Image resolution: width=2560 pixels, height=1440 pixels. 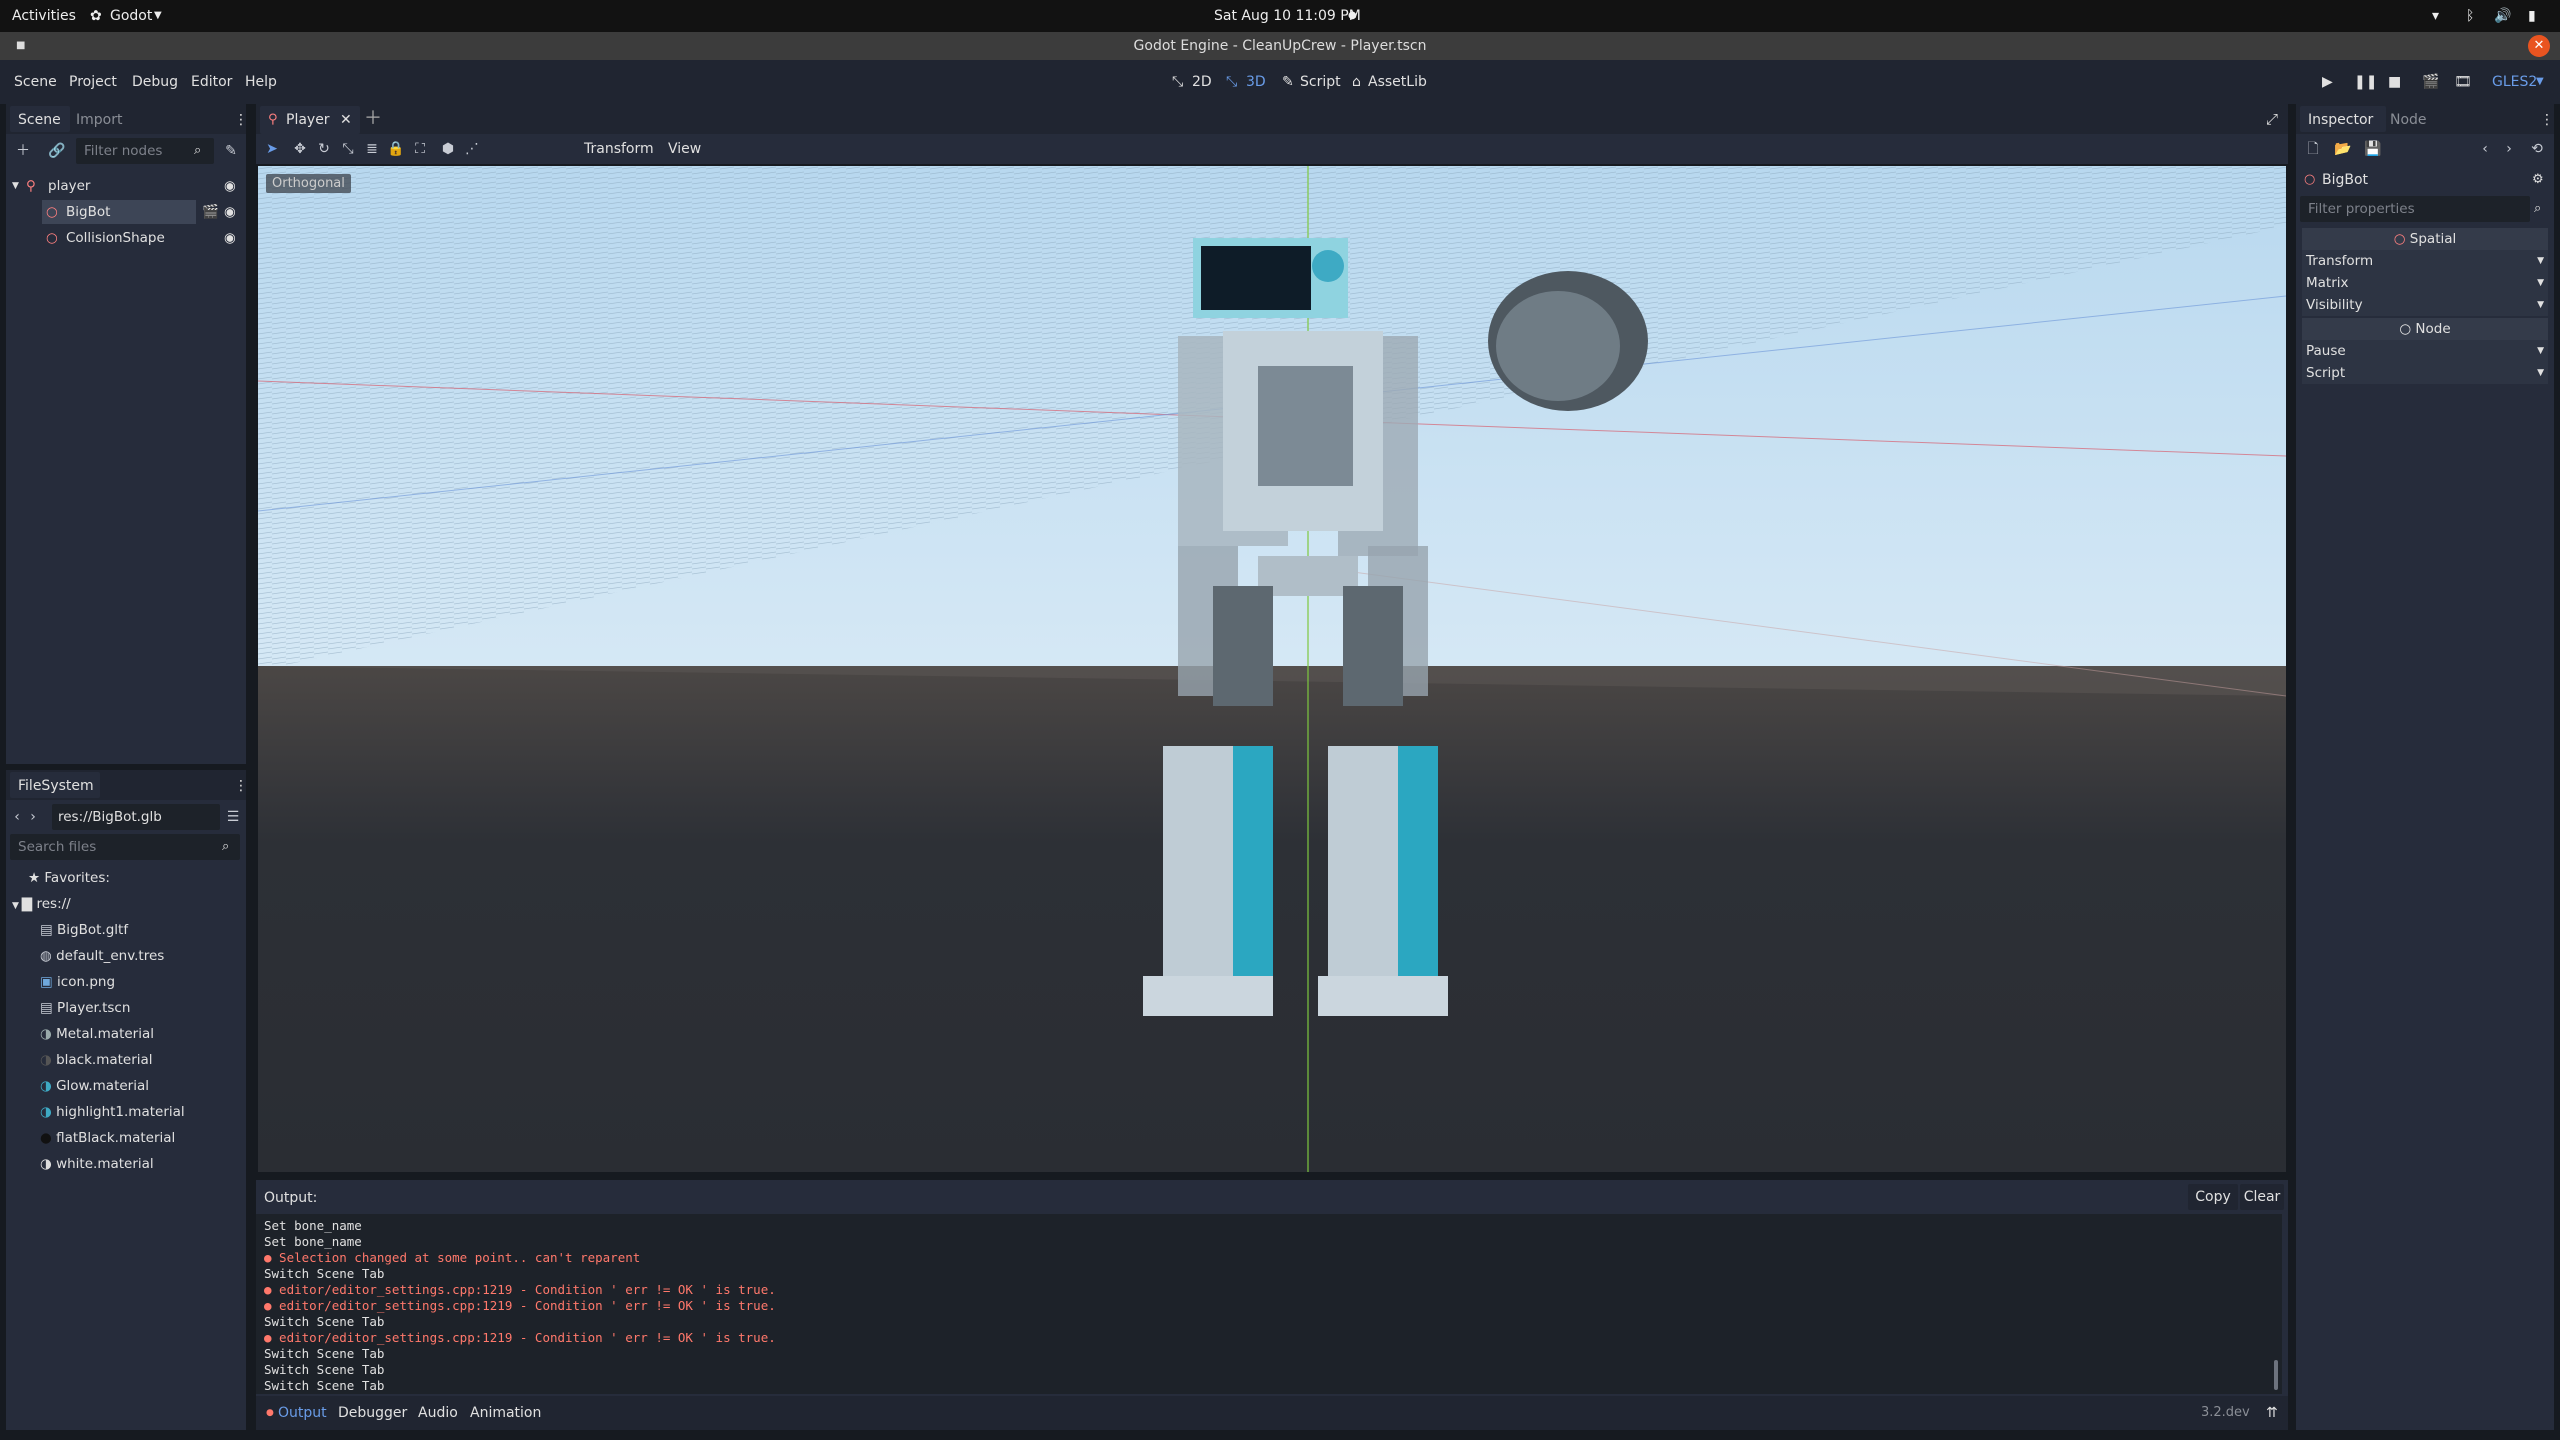 I want to click on prop-transform: Transform ▼, so click(x=2425, y=261).